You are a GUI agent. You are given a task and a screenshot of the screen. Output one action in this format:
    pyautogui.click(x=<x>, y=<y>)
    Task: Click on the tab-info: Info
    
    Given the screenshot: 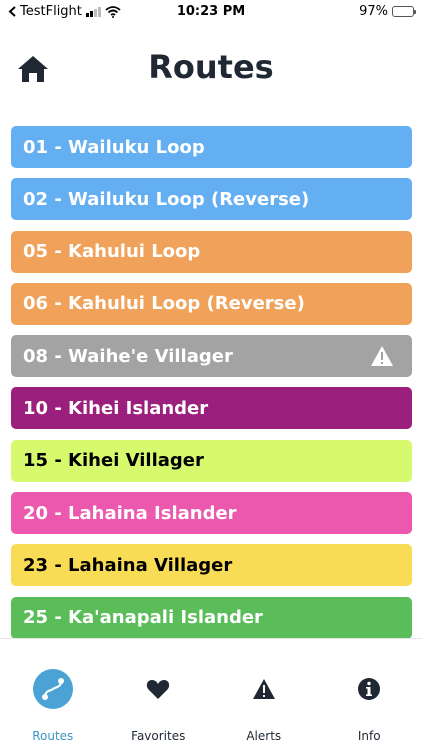 What is the action you would take?
    pyautogui.click(x=369, y=694)
    